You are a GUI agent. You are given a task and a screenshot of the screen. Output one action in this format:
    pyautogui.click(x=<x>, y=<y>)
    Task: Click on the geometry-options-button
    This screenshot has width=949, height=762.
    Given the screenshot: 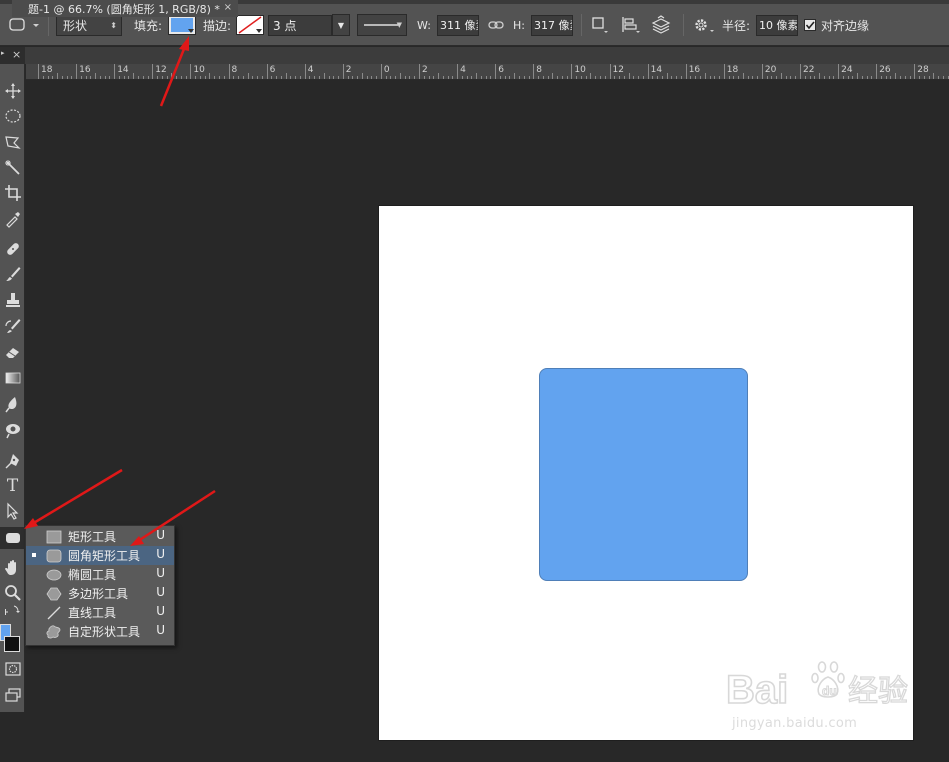 What is the action you would take?
    pyautogui.click(x=705, y=25)
    